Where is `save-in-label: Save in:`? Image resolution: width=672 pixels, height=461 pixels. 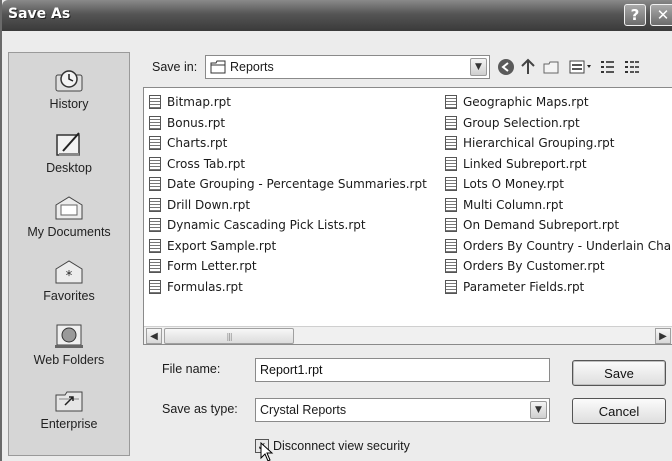
save-in-label: Save in: is located at coordinates (175, 67).